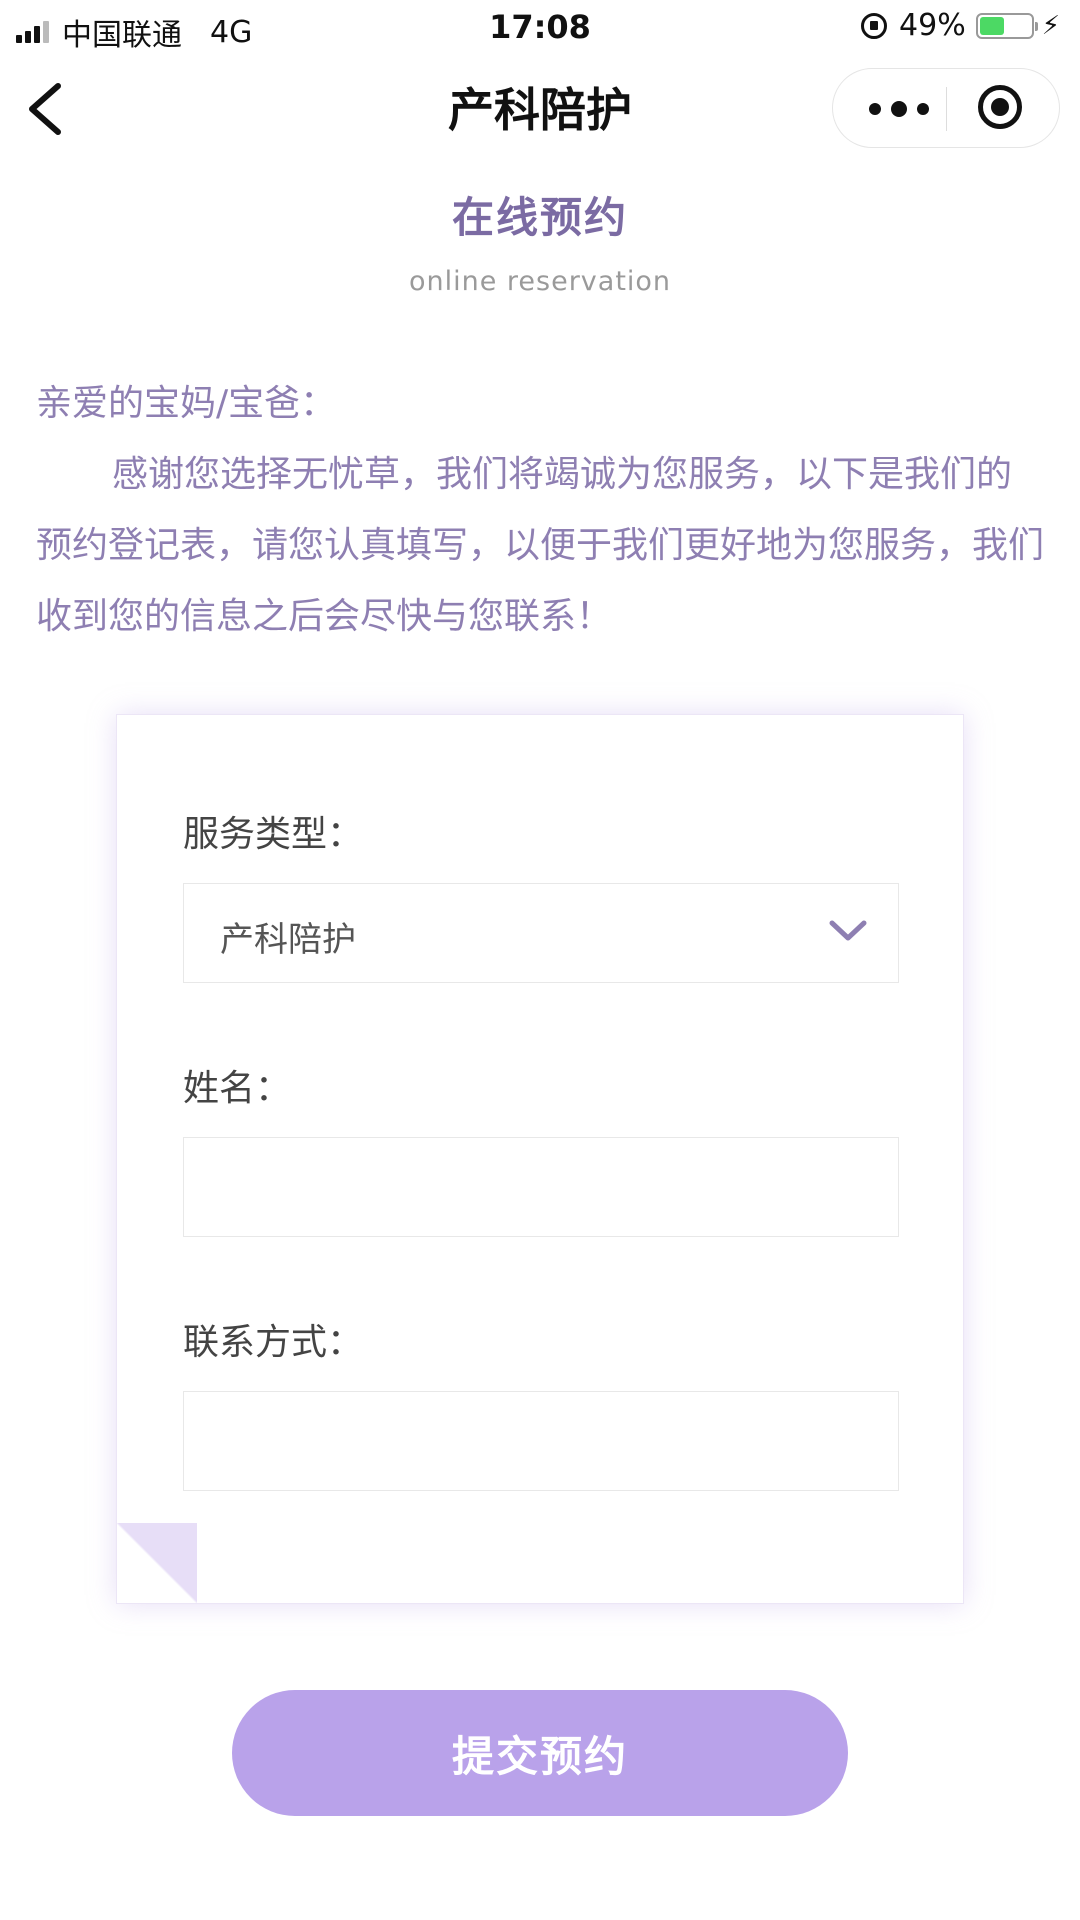 This screenshot has height=1920, width=1080. What do you see at coordinates (288, 940) in the screenshot?
I see `service-type-value: 产科陪护` at bounding box center [288, 940].